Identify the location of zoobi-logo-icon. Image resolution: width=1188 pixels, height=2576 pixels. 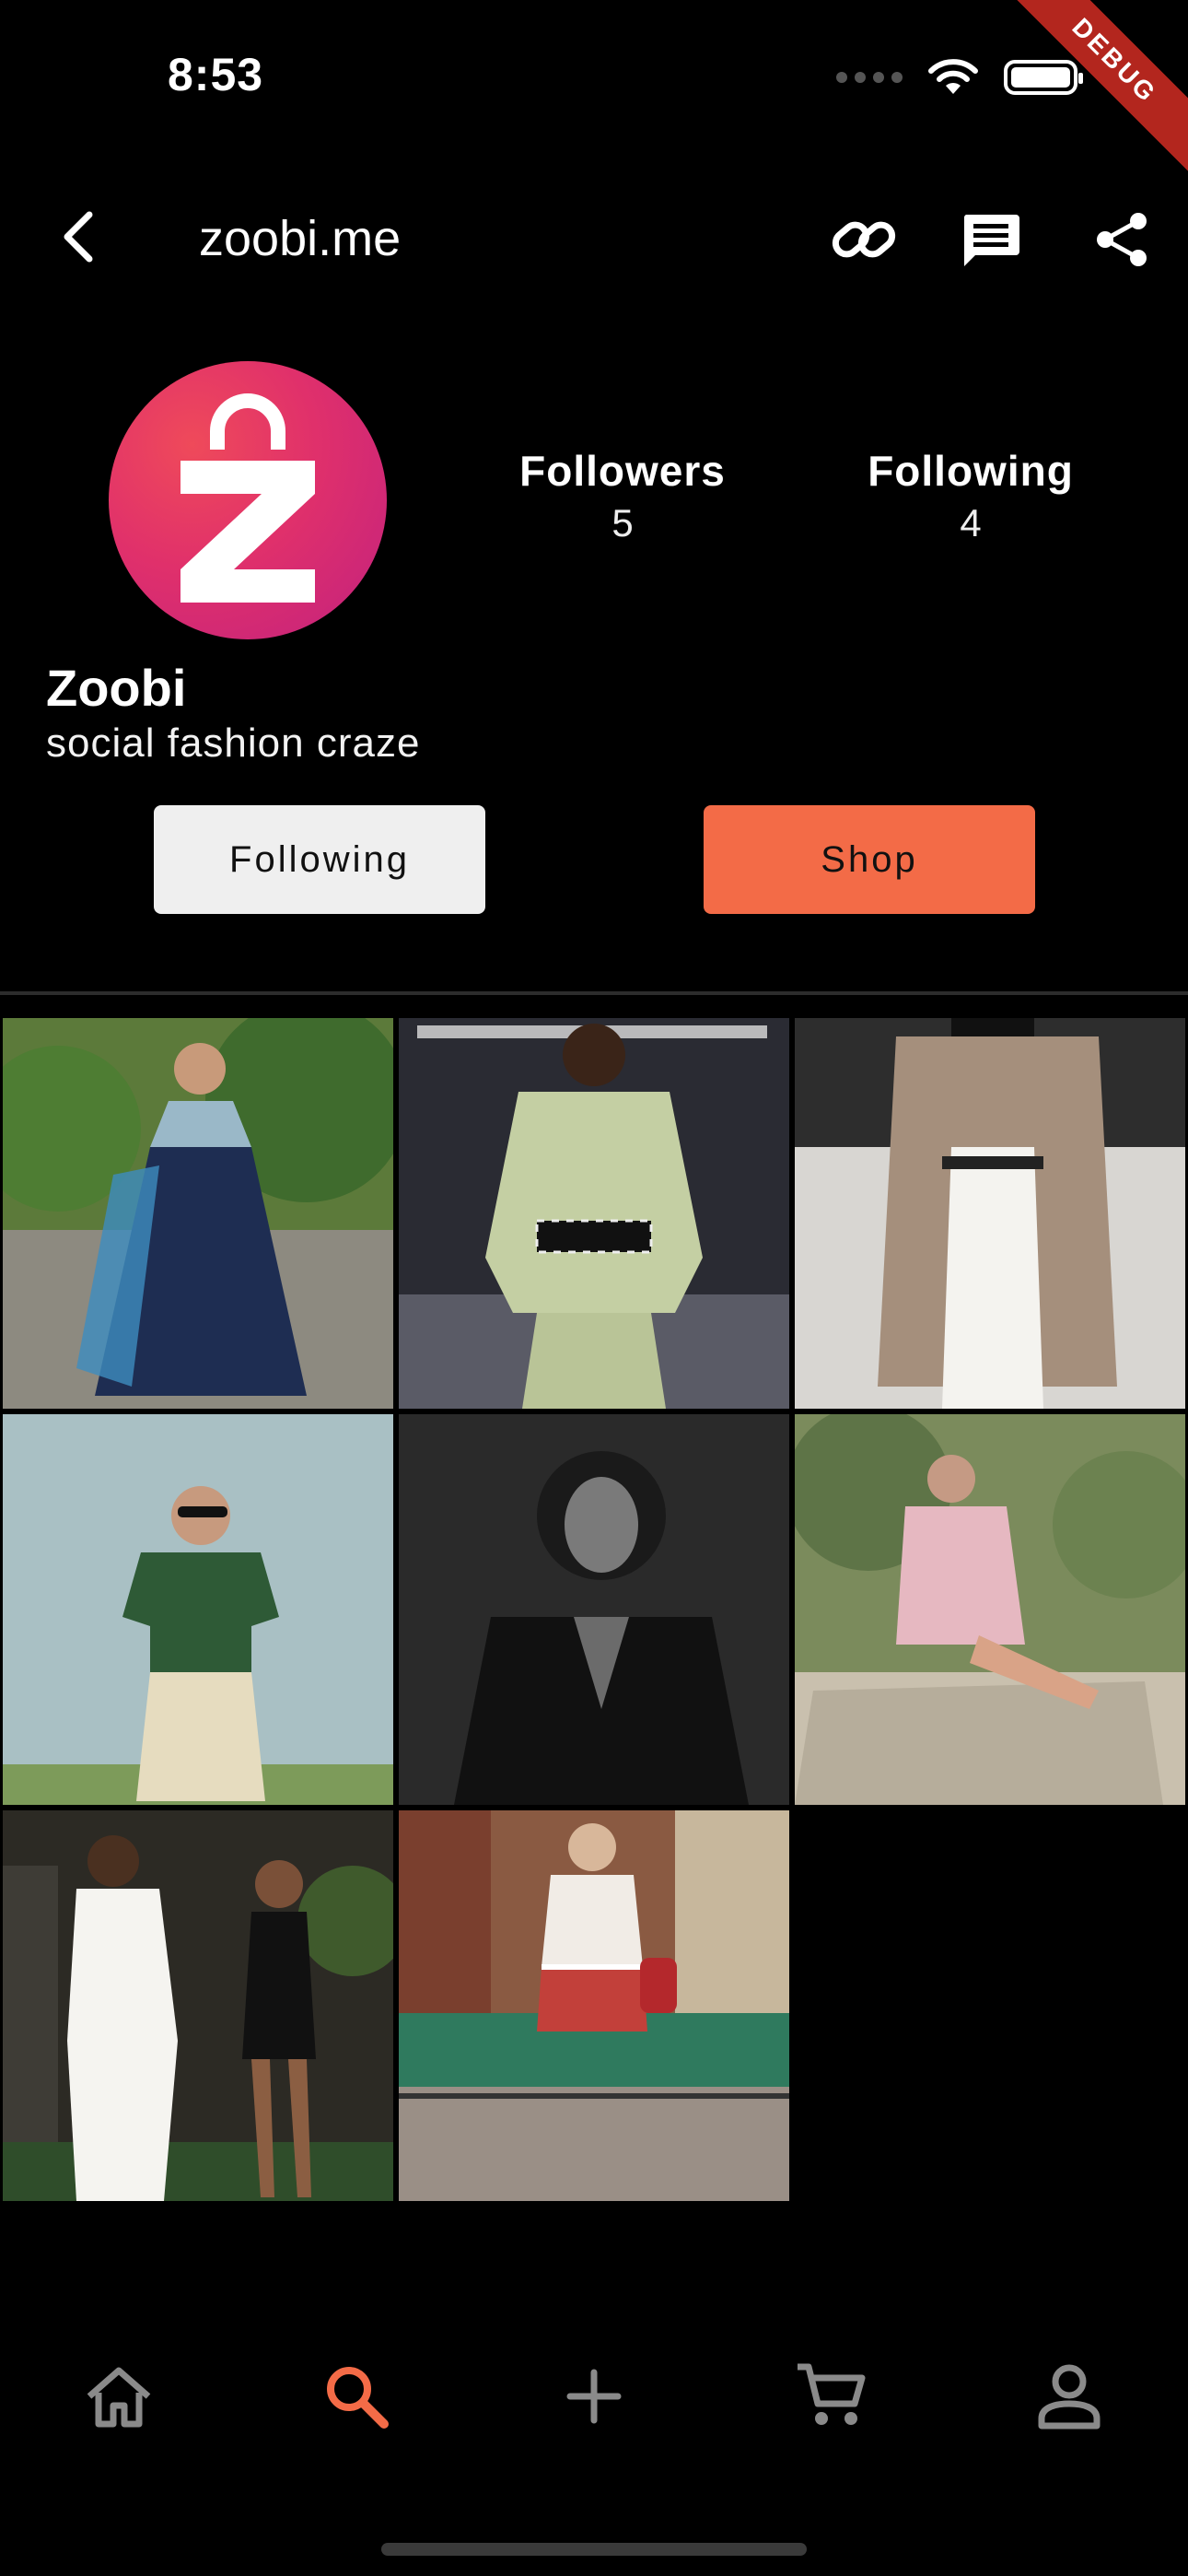
(248, 498).